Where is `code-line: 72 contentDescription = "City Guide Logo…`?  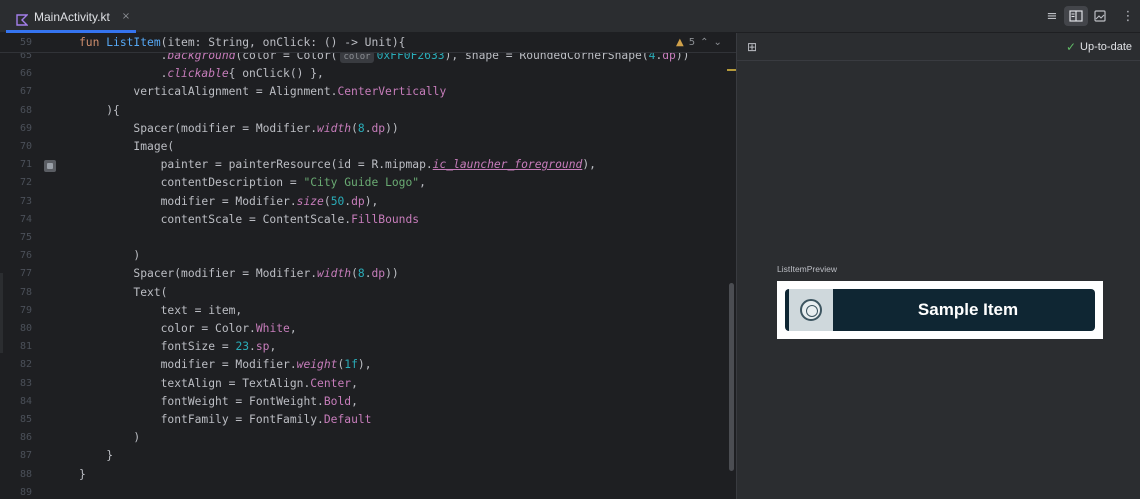 code-line: 72 contentDescription = "City Guide Logo… is located at coordinates (368, 183).